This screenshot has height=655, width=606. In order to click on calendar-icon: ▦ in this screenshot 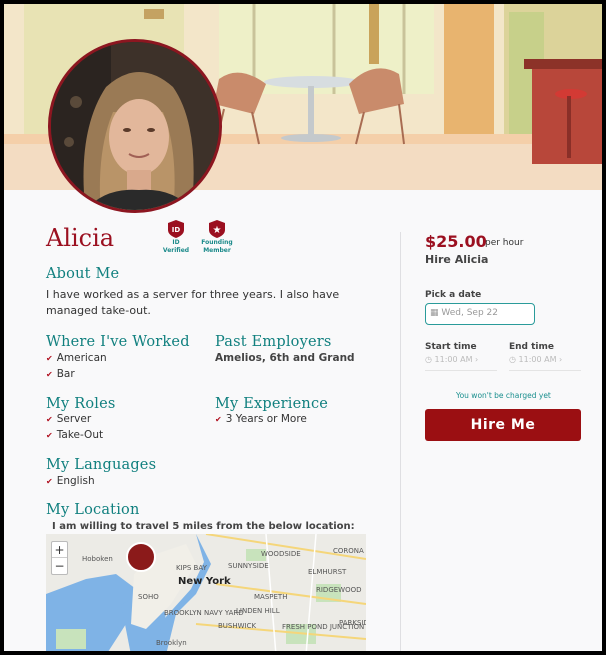, I will do `click(436, 313)`.